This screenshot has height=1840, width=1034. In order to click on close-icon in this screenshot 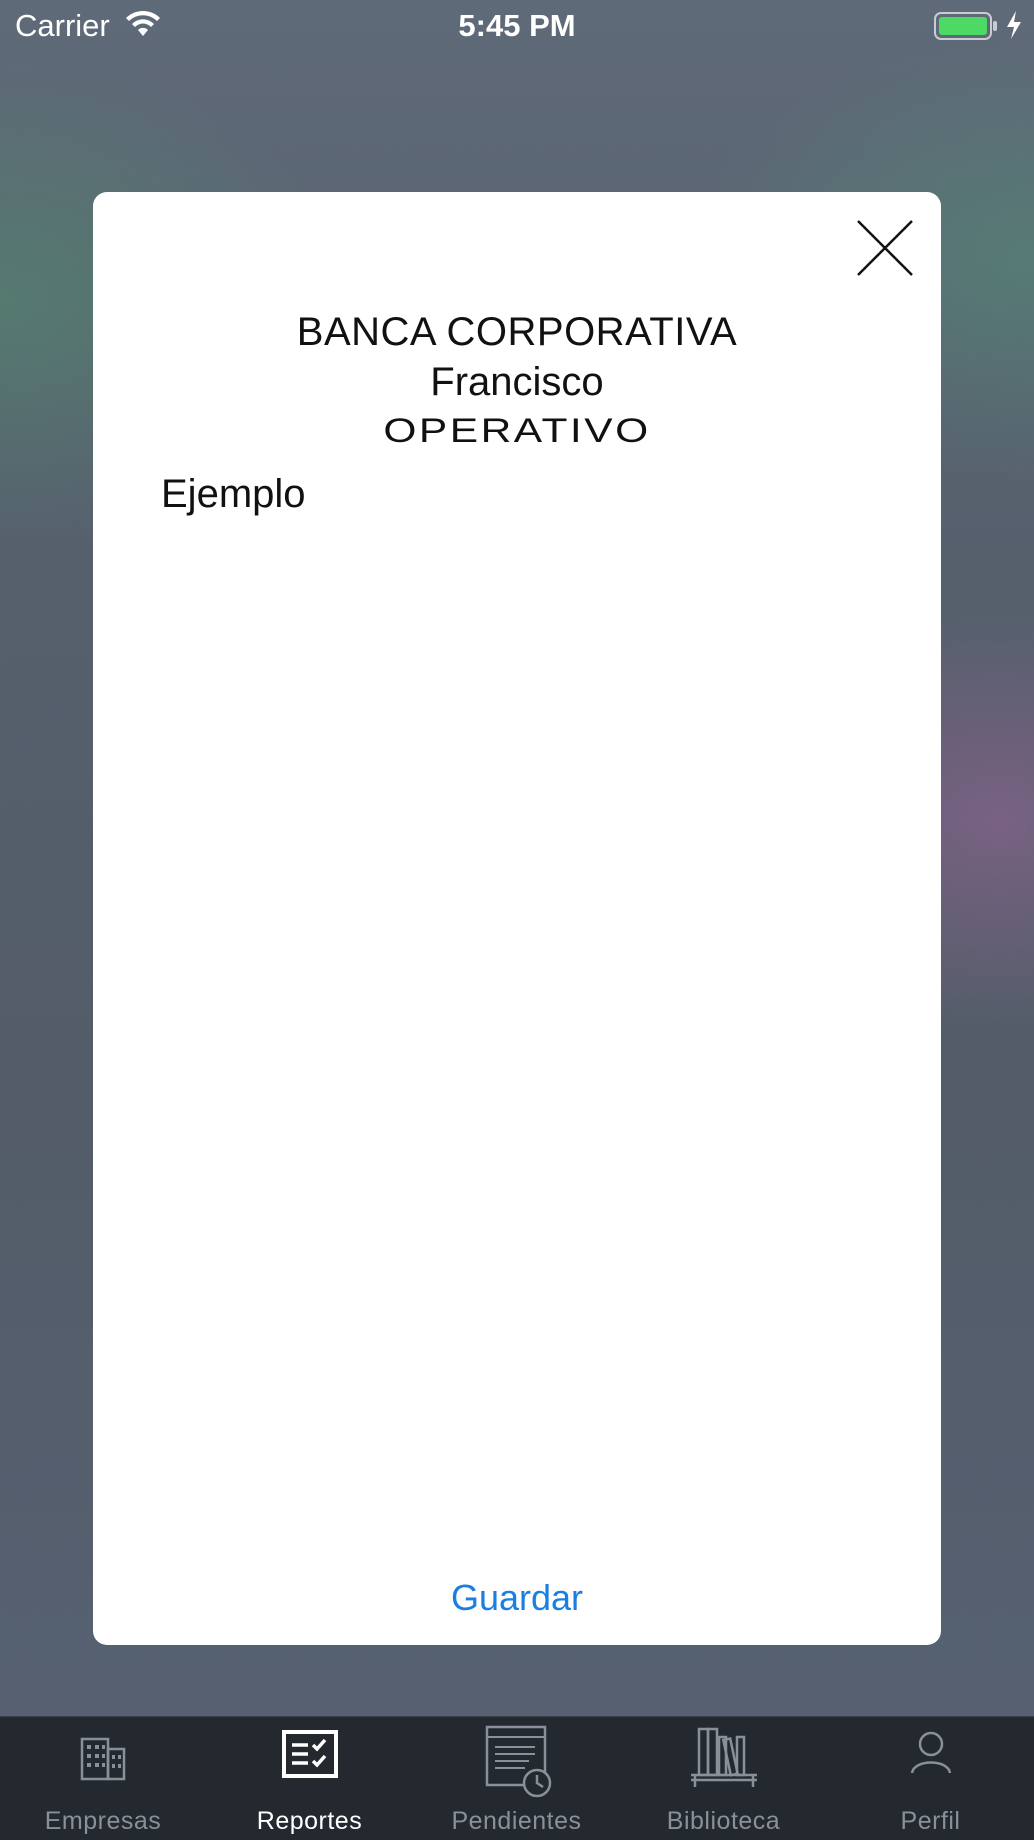, I will do `click(885, 248)`.